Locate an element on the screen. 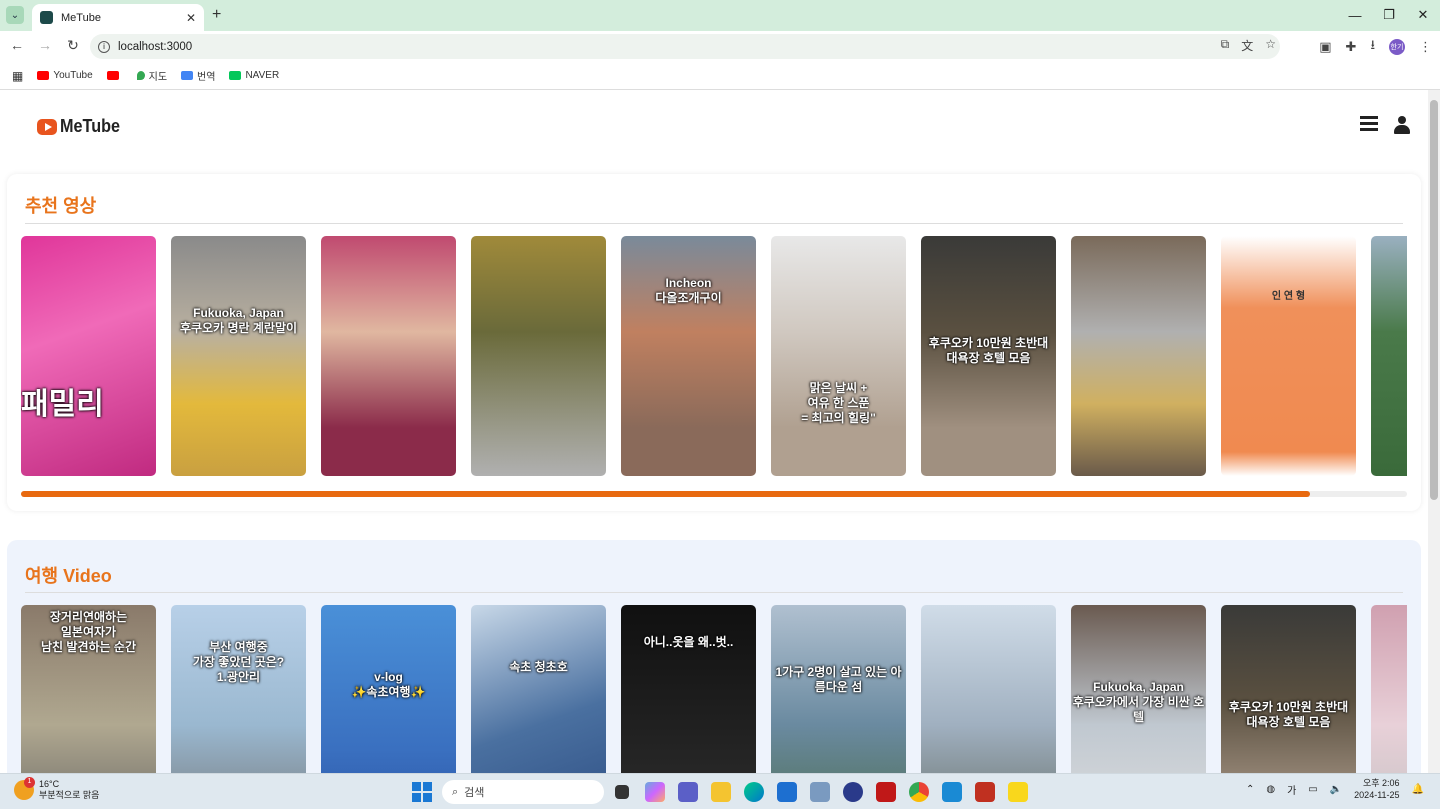 This screenshot has height=809, width=1440. kakaotalk-icon is located at coordinates (1018, 792).